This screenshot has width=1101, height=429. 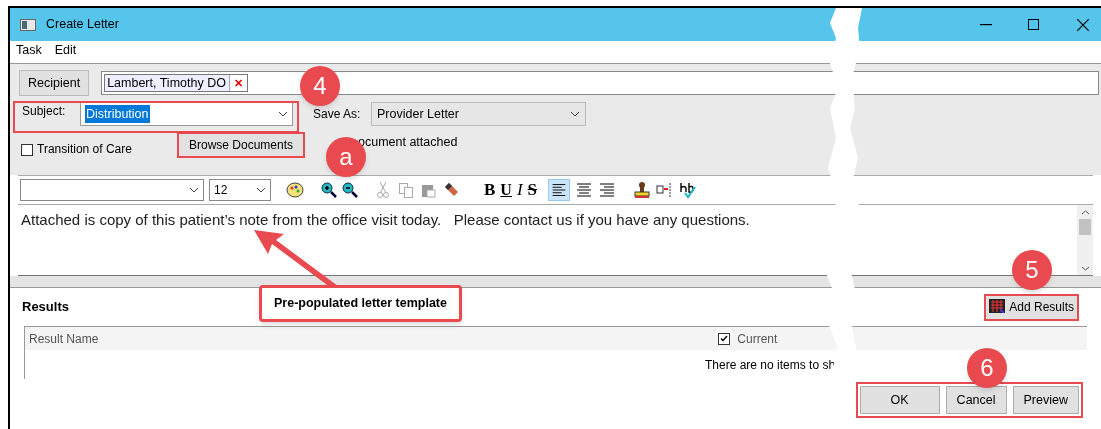 I want to click on grid-icon, so click(x=998, y=307).